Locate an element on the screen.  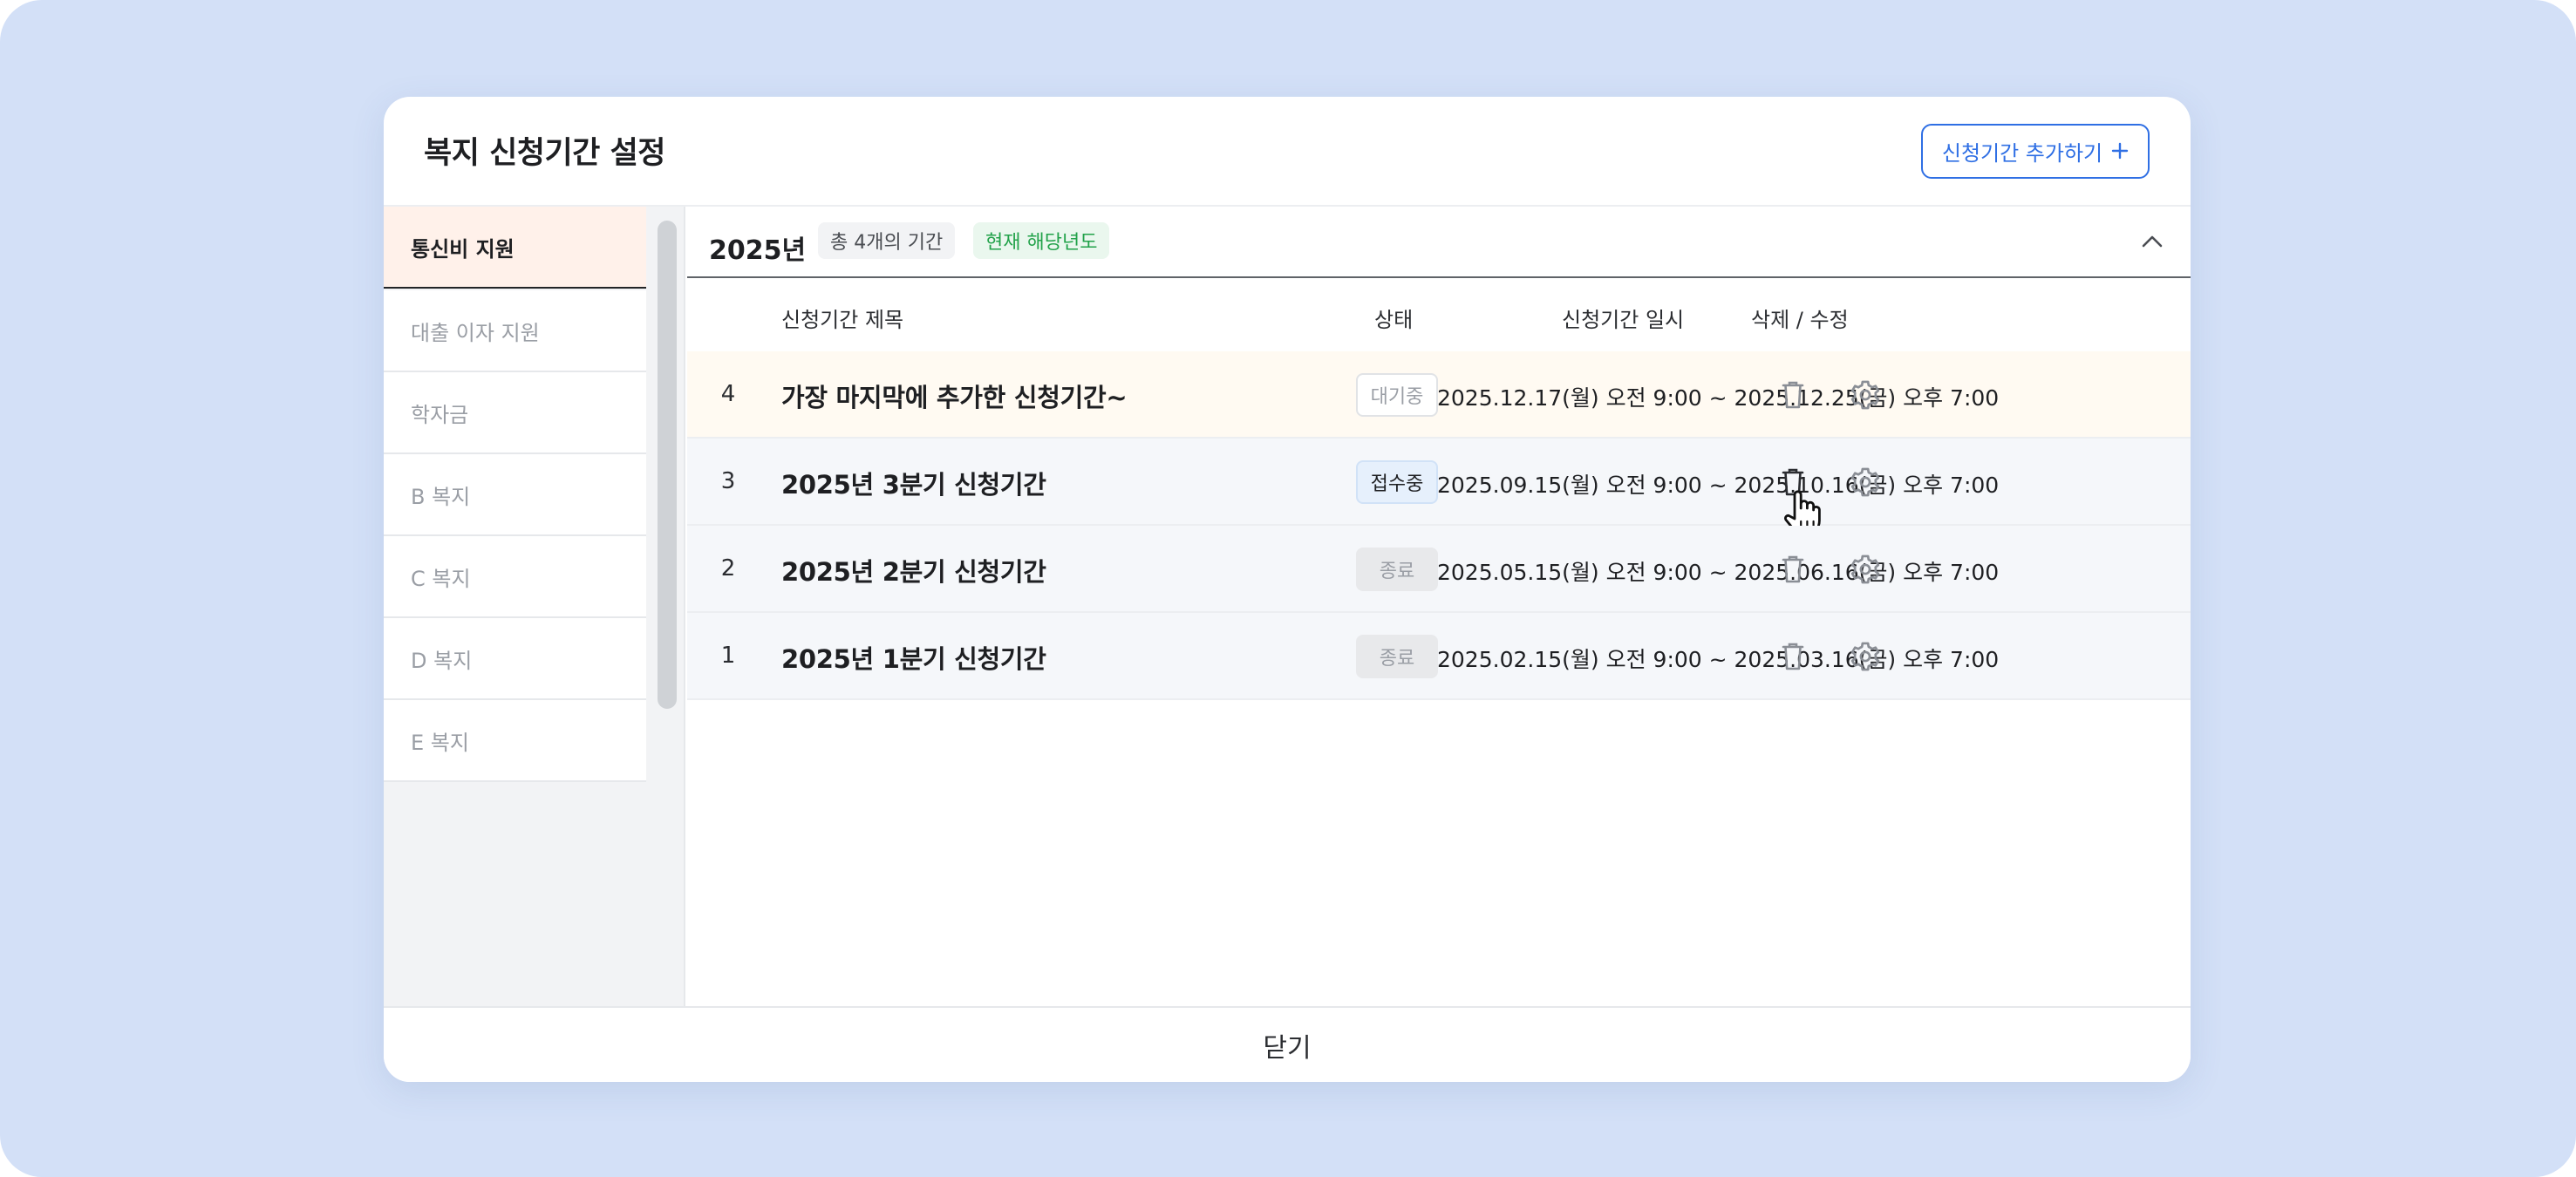
sidebar-item-label: C 복지 is located at coordinates (441, 578).